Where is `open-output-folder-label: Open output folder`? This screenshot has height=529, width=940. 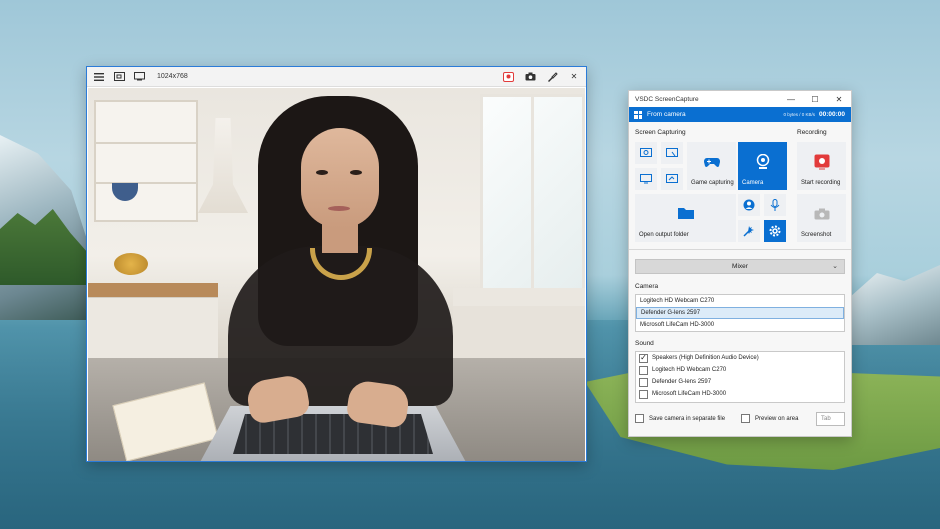
open-output-folder-label: Open output folder is located at coordinates (664, 235).